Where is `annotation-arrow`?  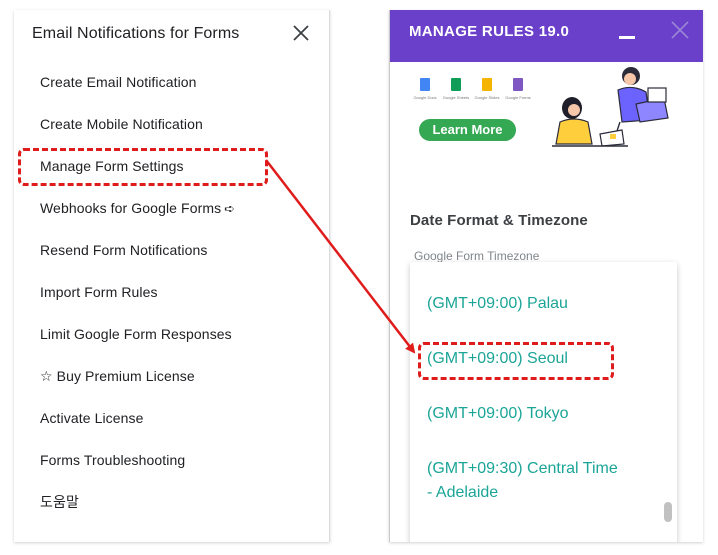
annotation-arrow is located at coordinates (340, 256).